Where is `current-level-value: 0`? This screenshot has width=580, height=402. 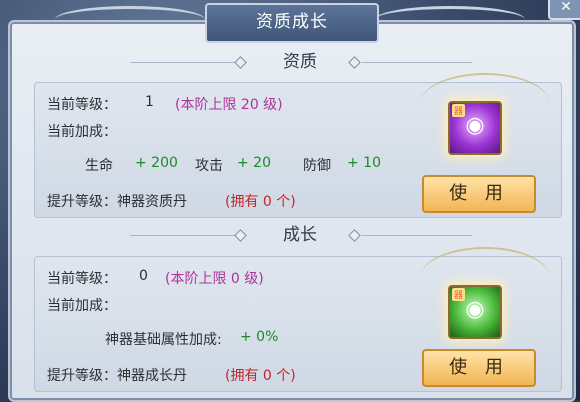
current-level-value: 0 is located at coordinates (143, 276).